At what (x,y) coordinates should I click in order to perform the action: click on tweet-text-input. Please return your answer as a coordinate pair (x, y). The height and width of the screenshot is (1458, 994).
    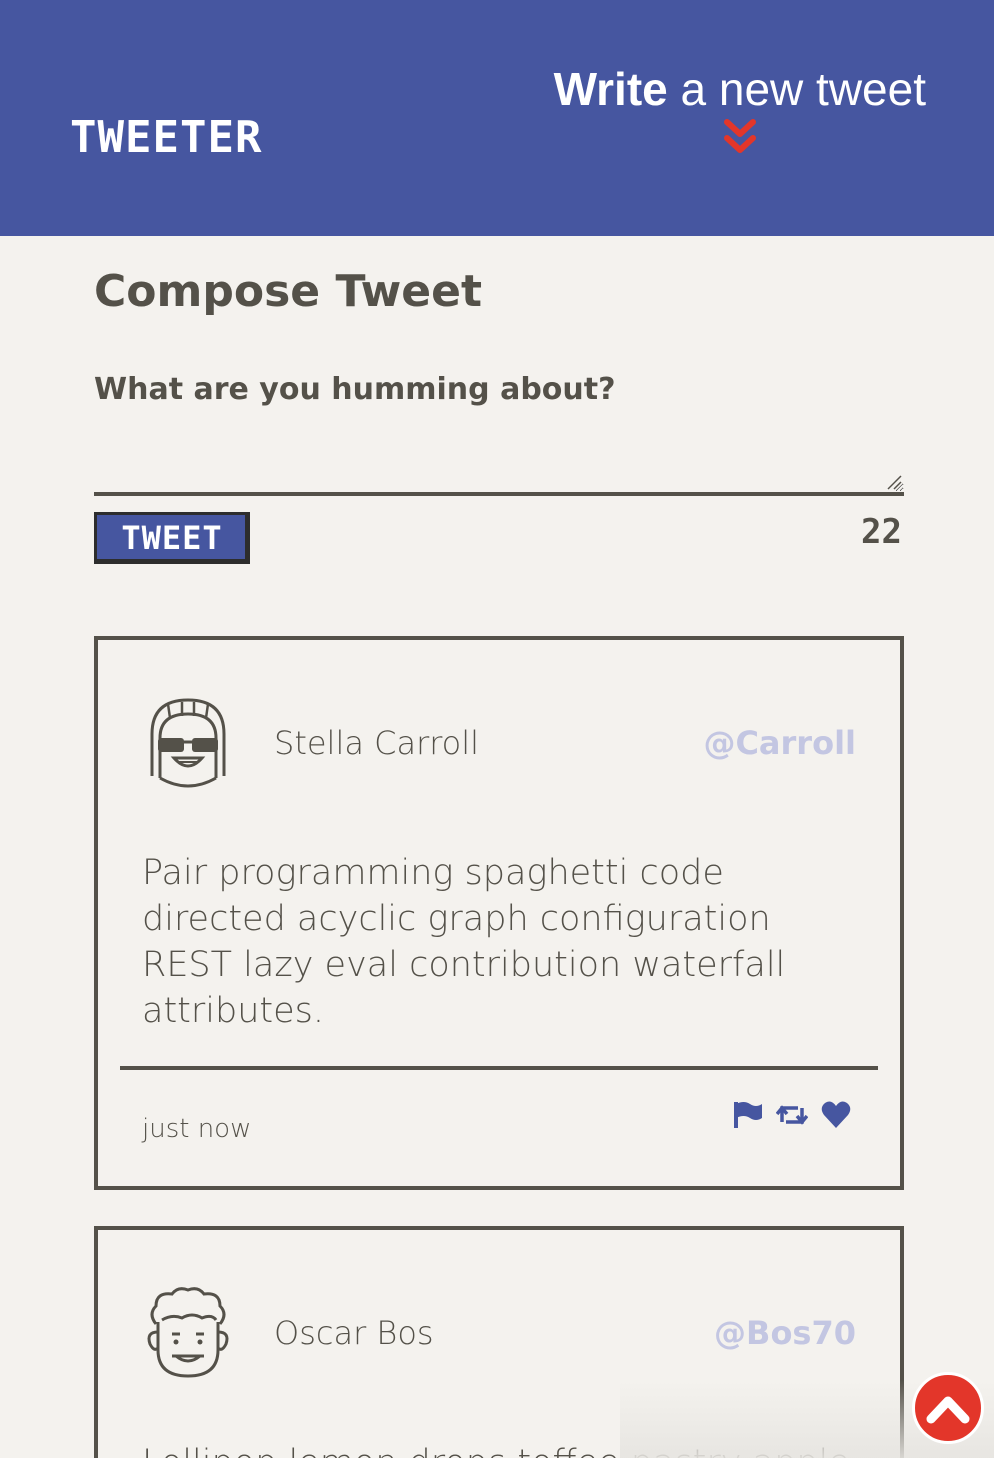
    Looking at the image, I should click on (499, 462).